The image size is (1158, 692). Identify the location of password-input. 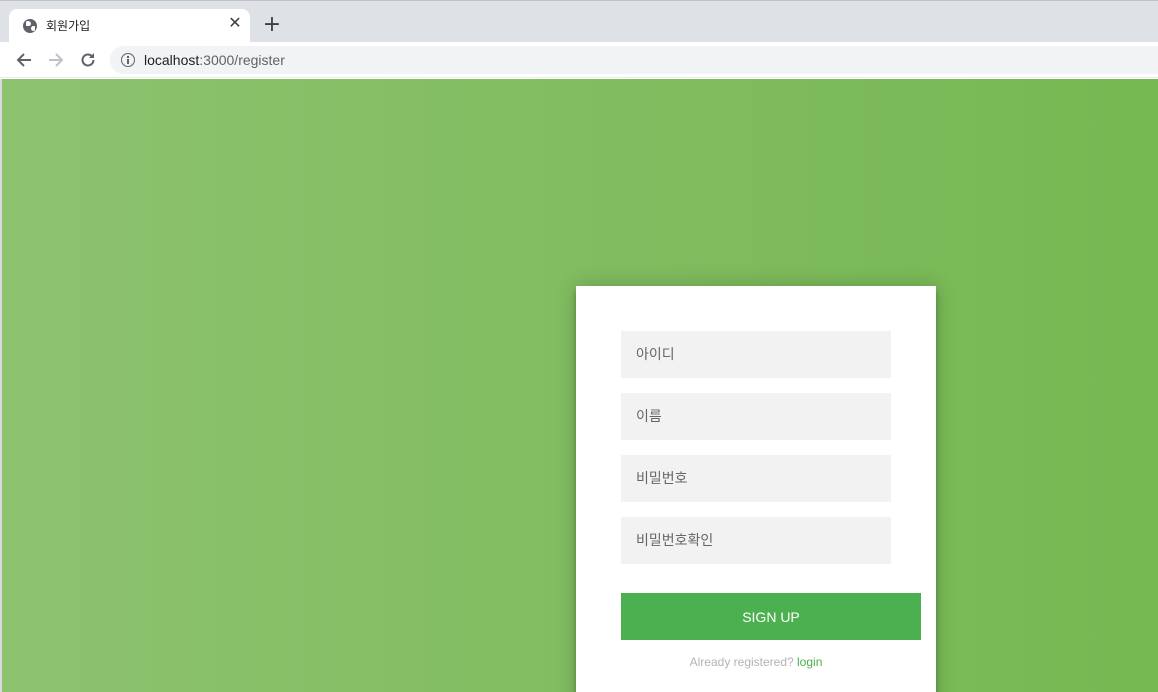
(756, 478).